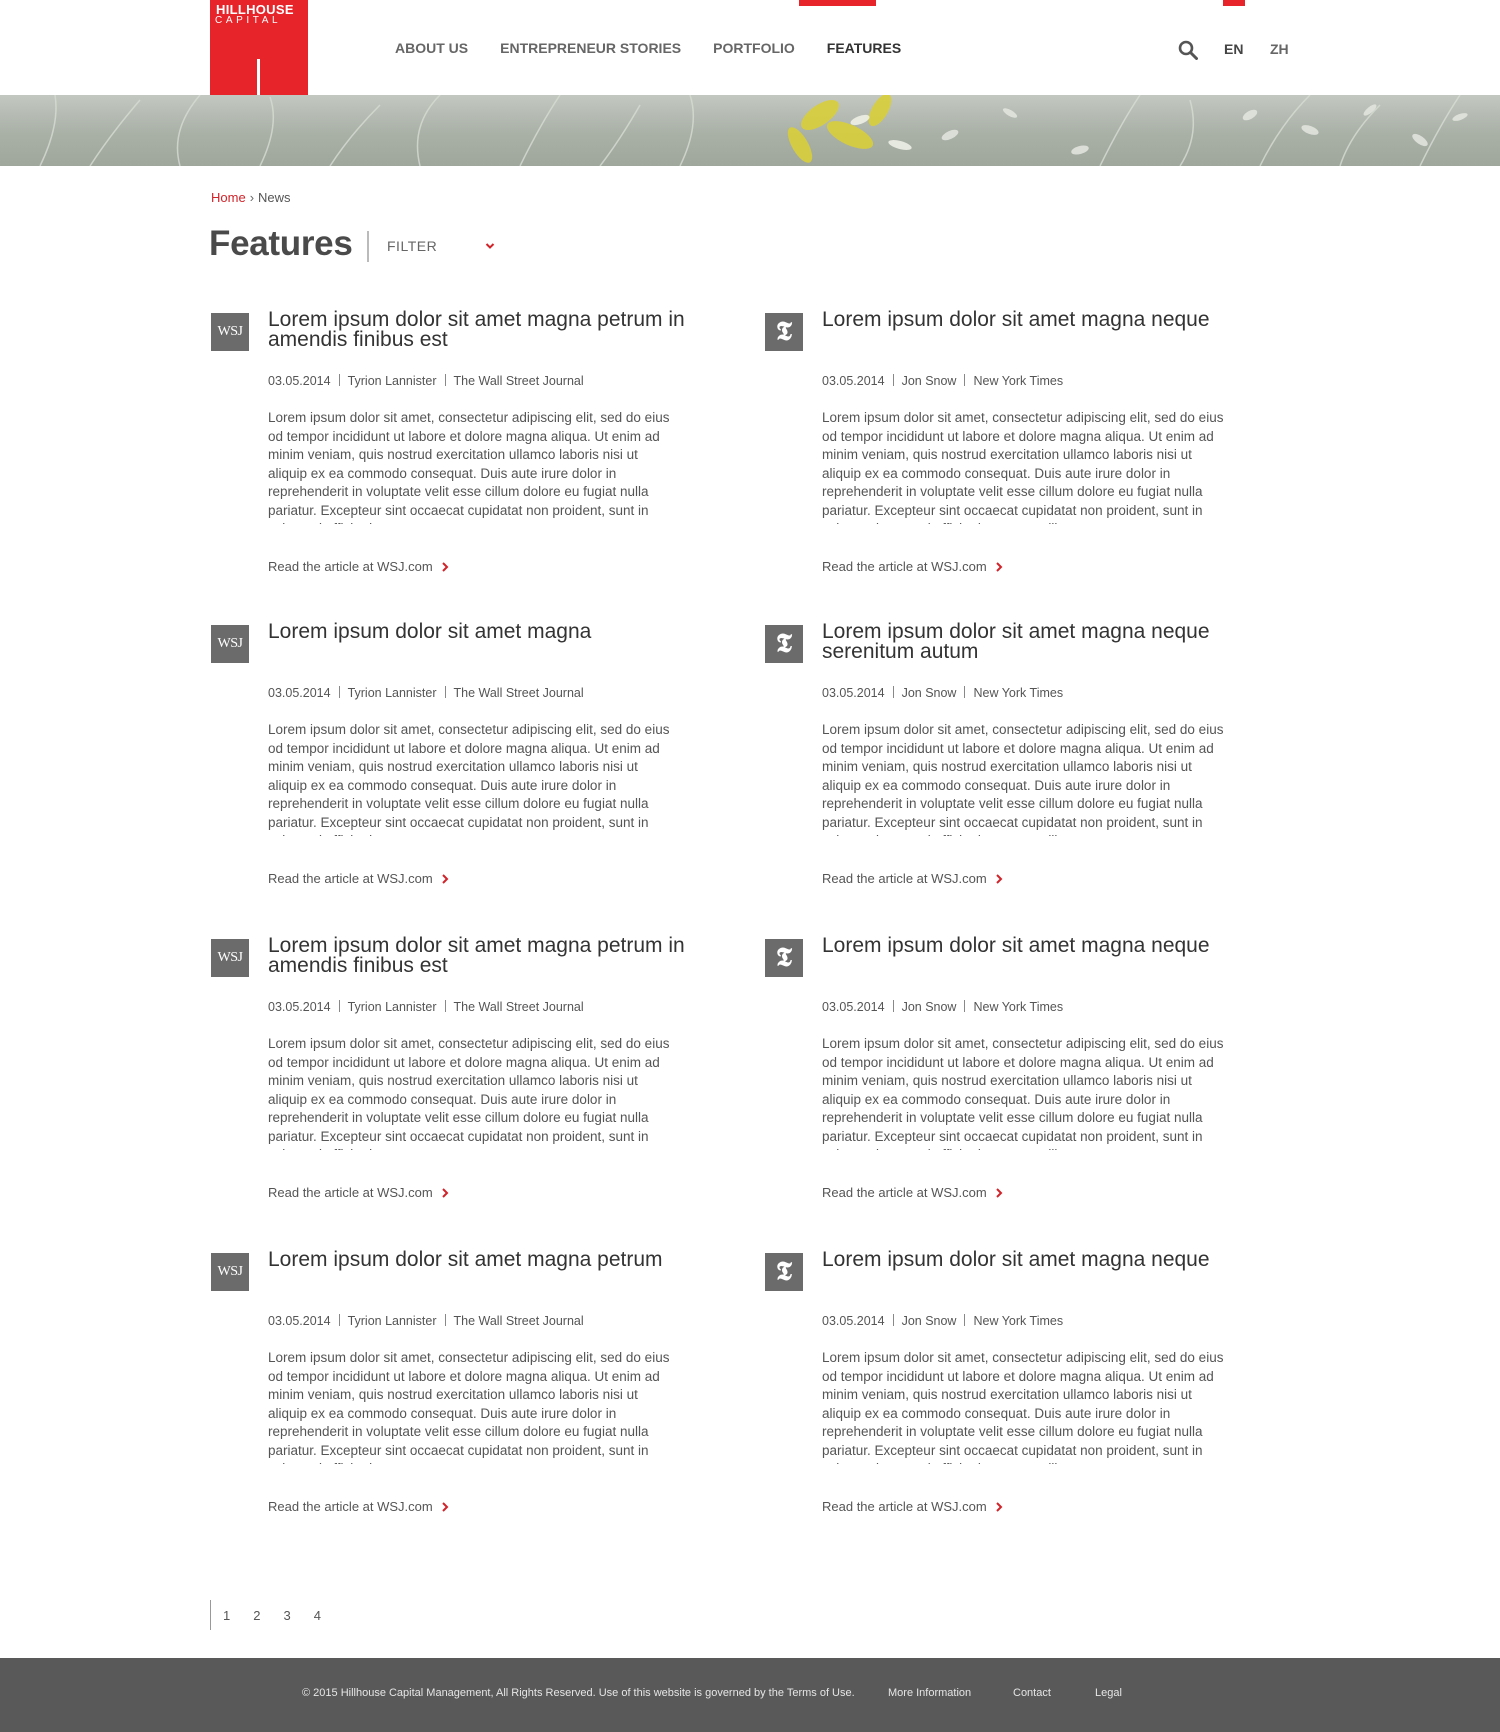 The height and width of the screenshot is (1732, 1500). Describe the element at coordinates (518, 693) in the screenshot. I see `article-publication: The Wall Street Journal` at that location.